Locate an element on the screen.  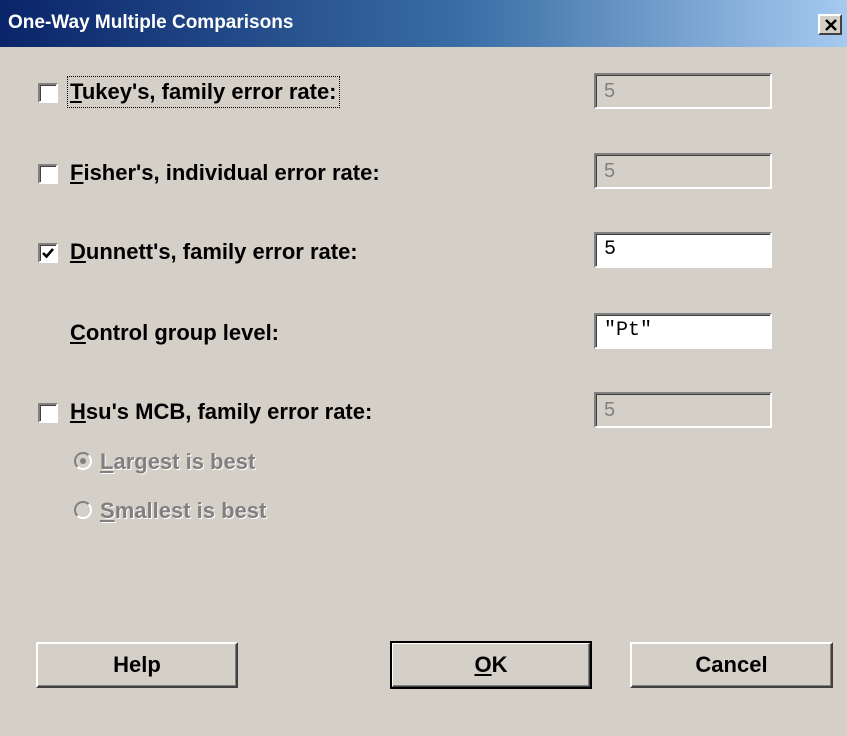
title-bar: One-Way Multiple Comparisons is located at coordinates (423, 23).